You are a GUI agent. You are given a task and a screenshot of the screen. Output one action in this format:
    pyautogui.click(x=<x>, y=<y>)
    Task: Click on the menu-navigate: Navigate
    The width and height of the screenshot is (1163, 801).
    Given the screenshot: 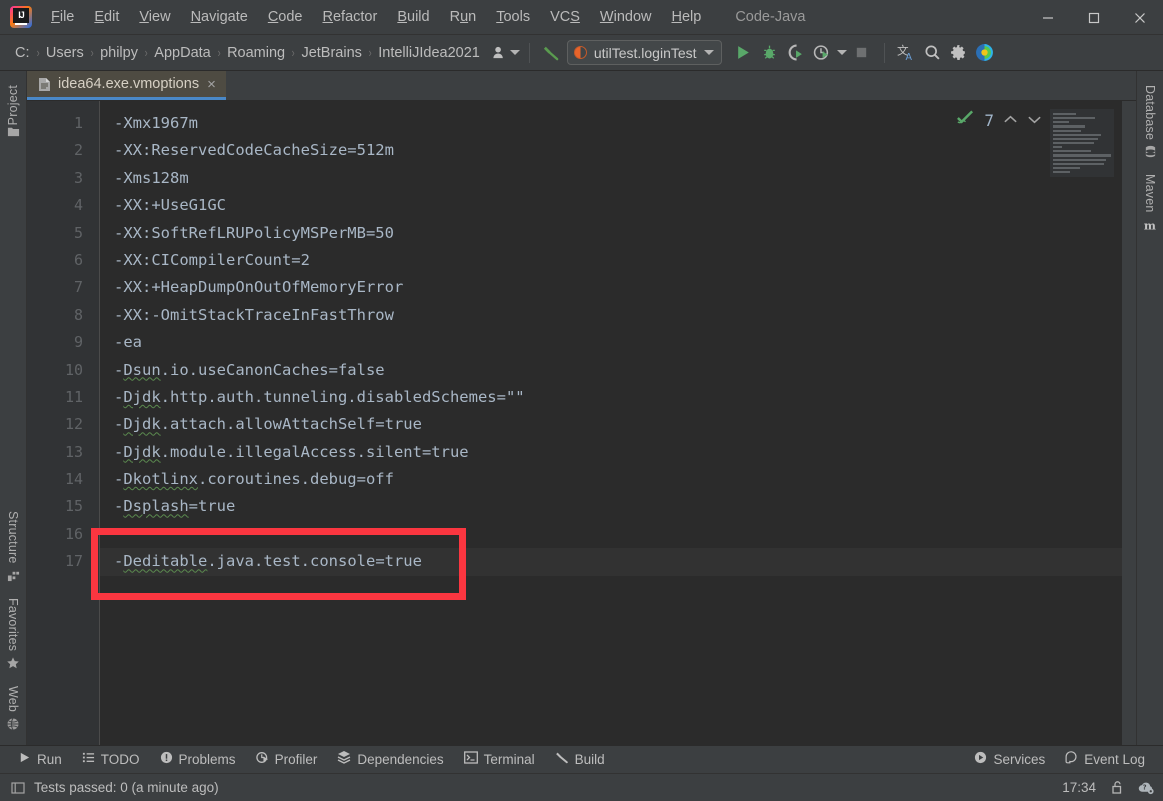 What is the action you would take?
    pyautogui.click(x=219, y=17)
    